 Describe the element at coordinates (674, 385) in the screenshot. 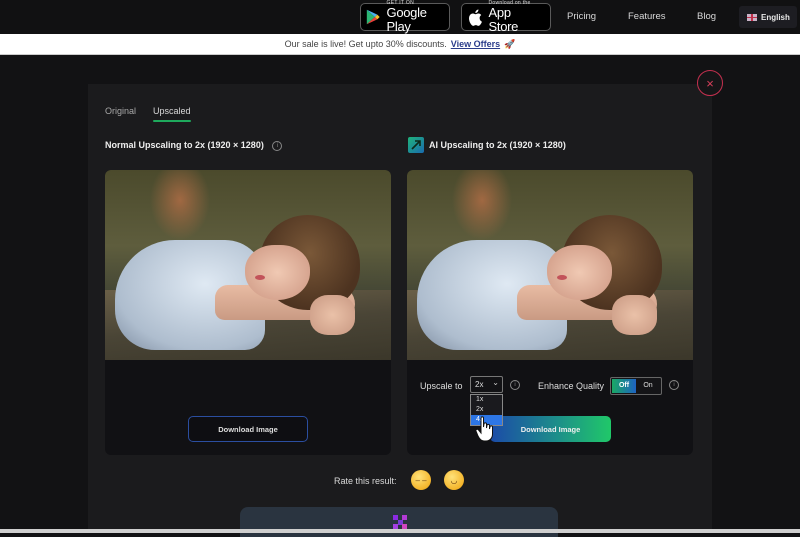

I see `enhance-info-icon: i` at that location.